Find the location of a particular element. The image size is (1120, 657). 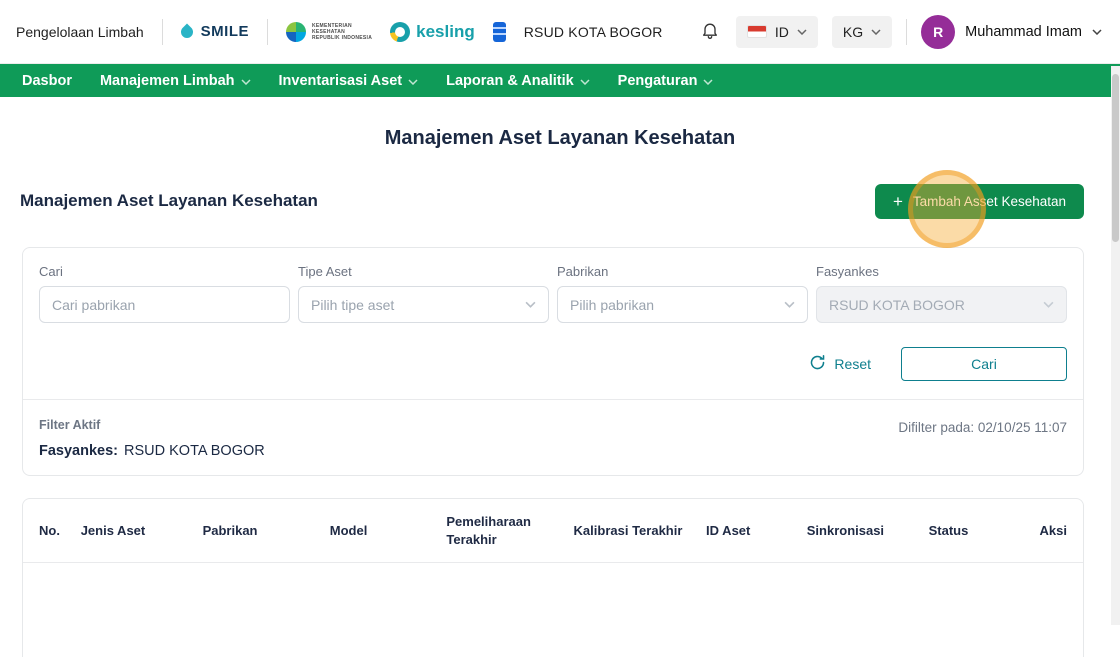

search-input is located at coordinates (164, 305).